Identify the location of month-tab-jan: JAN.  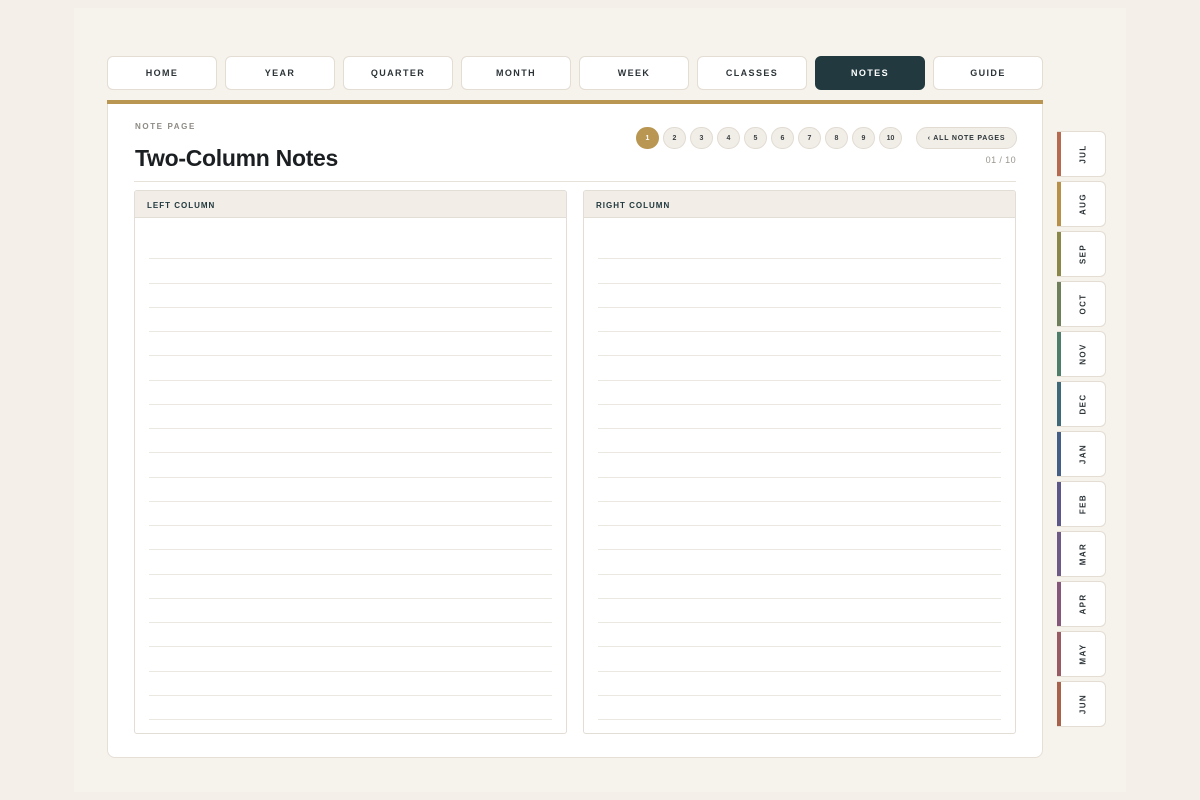
(1081, 454).